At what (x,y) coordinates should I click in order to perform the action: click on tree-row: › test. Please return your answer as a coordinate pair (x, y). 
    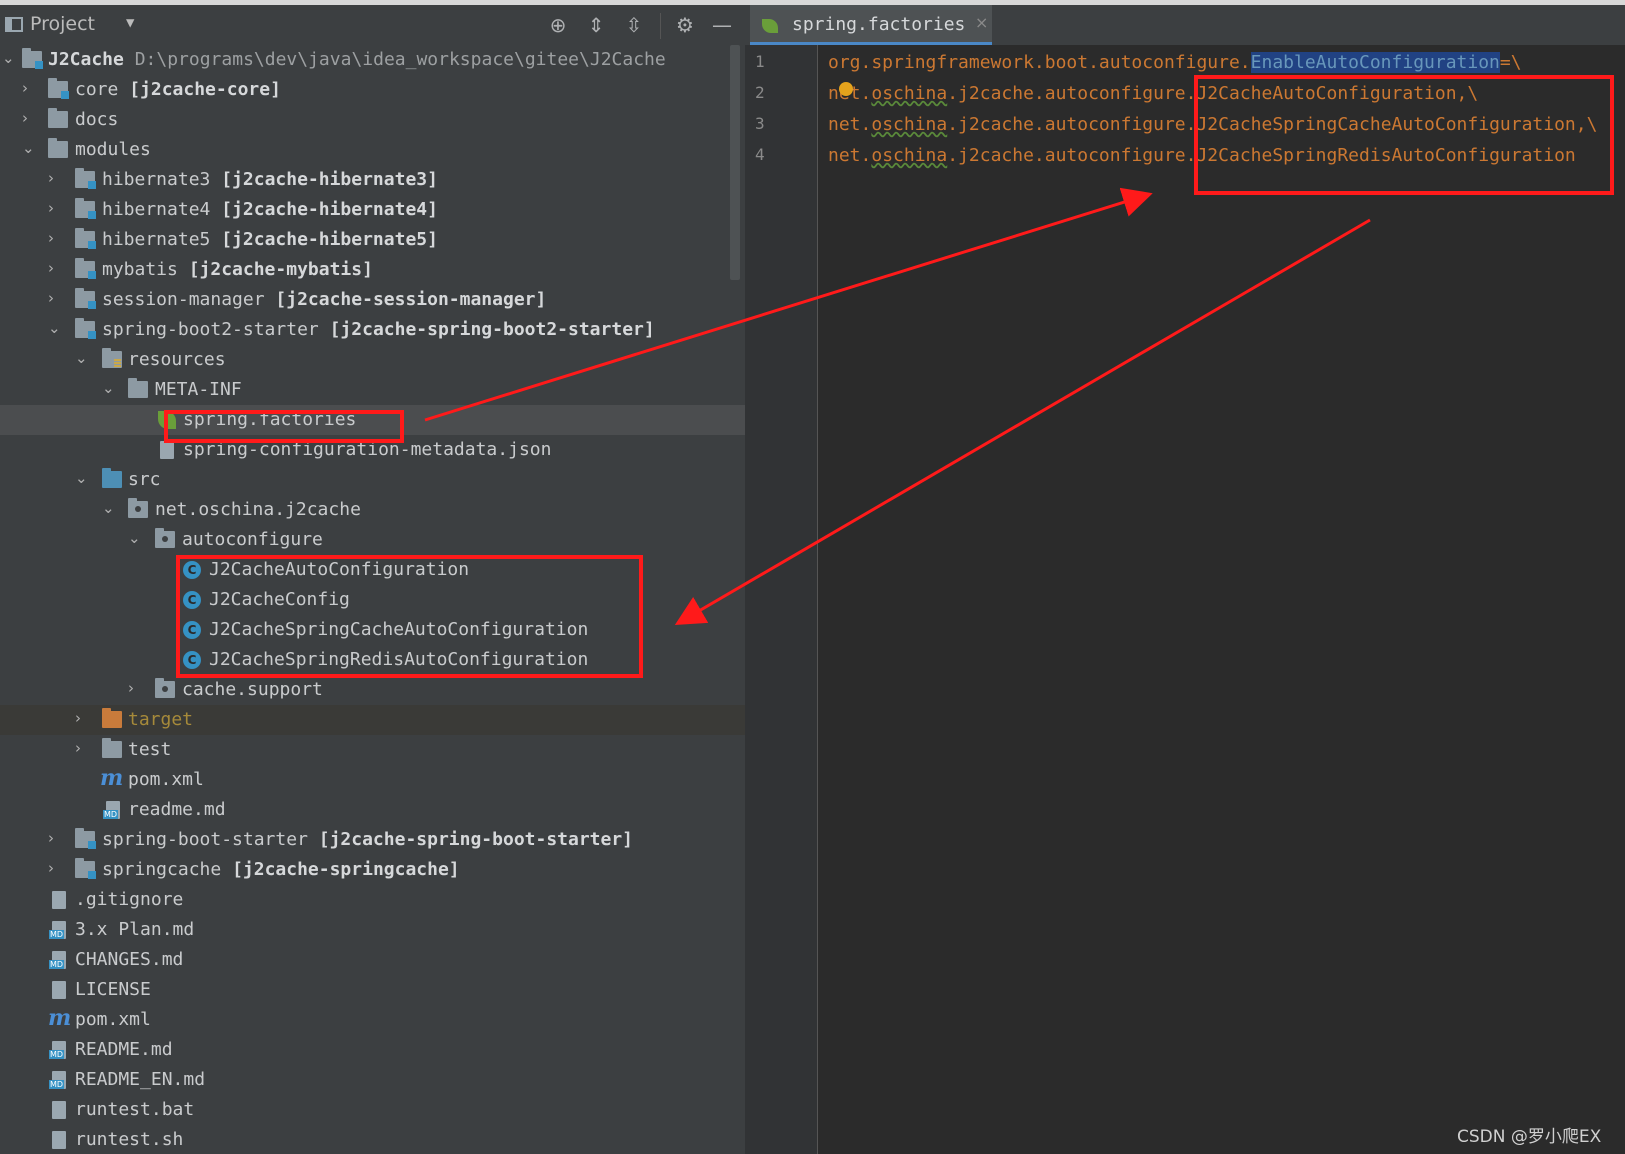
    Looking at the image, I should click on (372, 750).